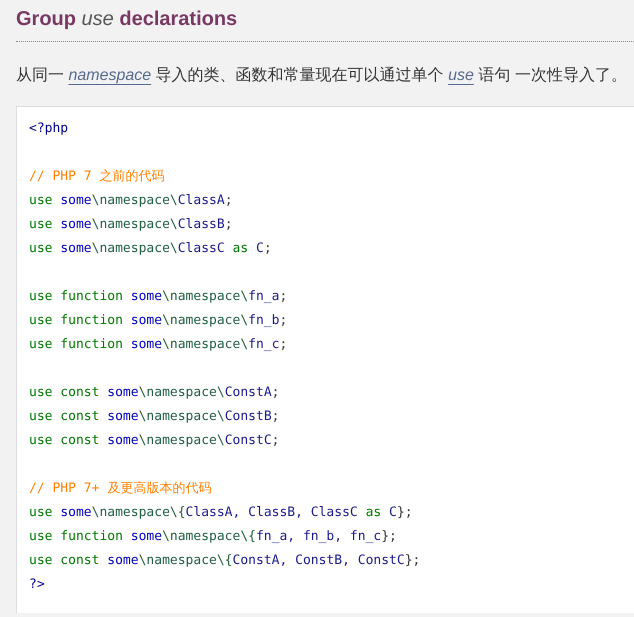 This screenshot has height=617, width=634. I want to click on code-line: use const some\namespace\{ConstA, ConstB, ConstC};, so click(224, 561).